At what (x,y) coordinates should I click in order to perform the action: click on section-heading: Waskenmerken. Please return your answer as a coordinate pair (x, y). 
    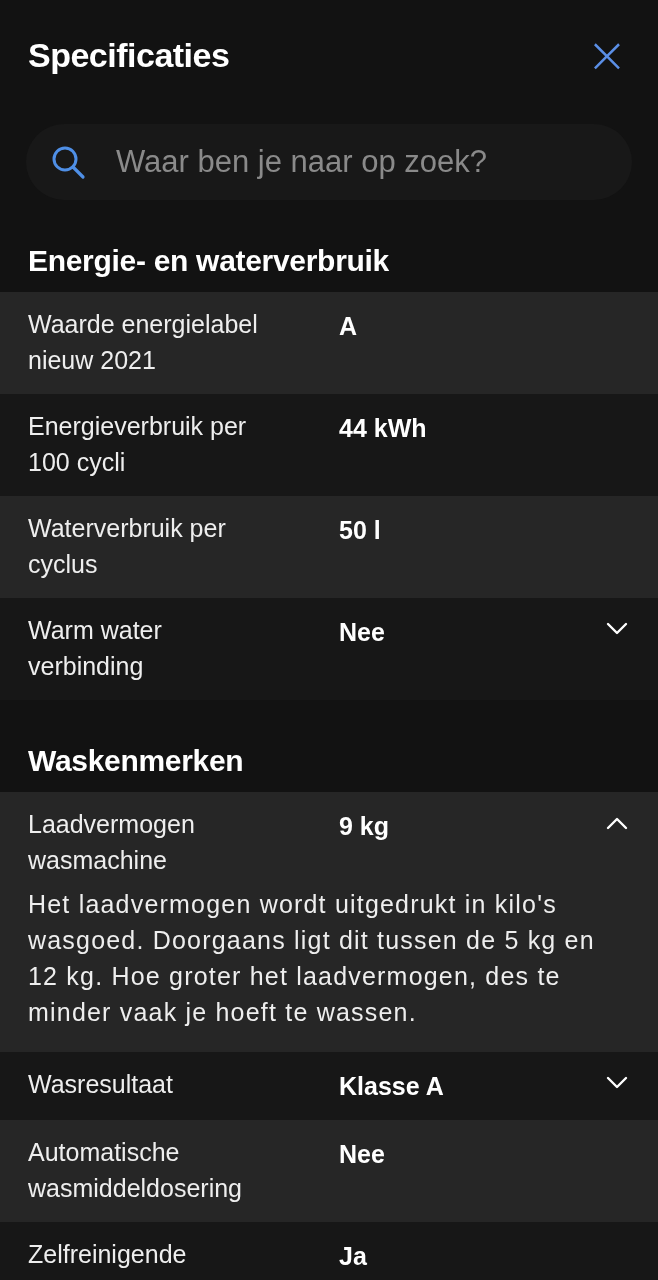
    Looking at the image, I should click on (136, 761).